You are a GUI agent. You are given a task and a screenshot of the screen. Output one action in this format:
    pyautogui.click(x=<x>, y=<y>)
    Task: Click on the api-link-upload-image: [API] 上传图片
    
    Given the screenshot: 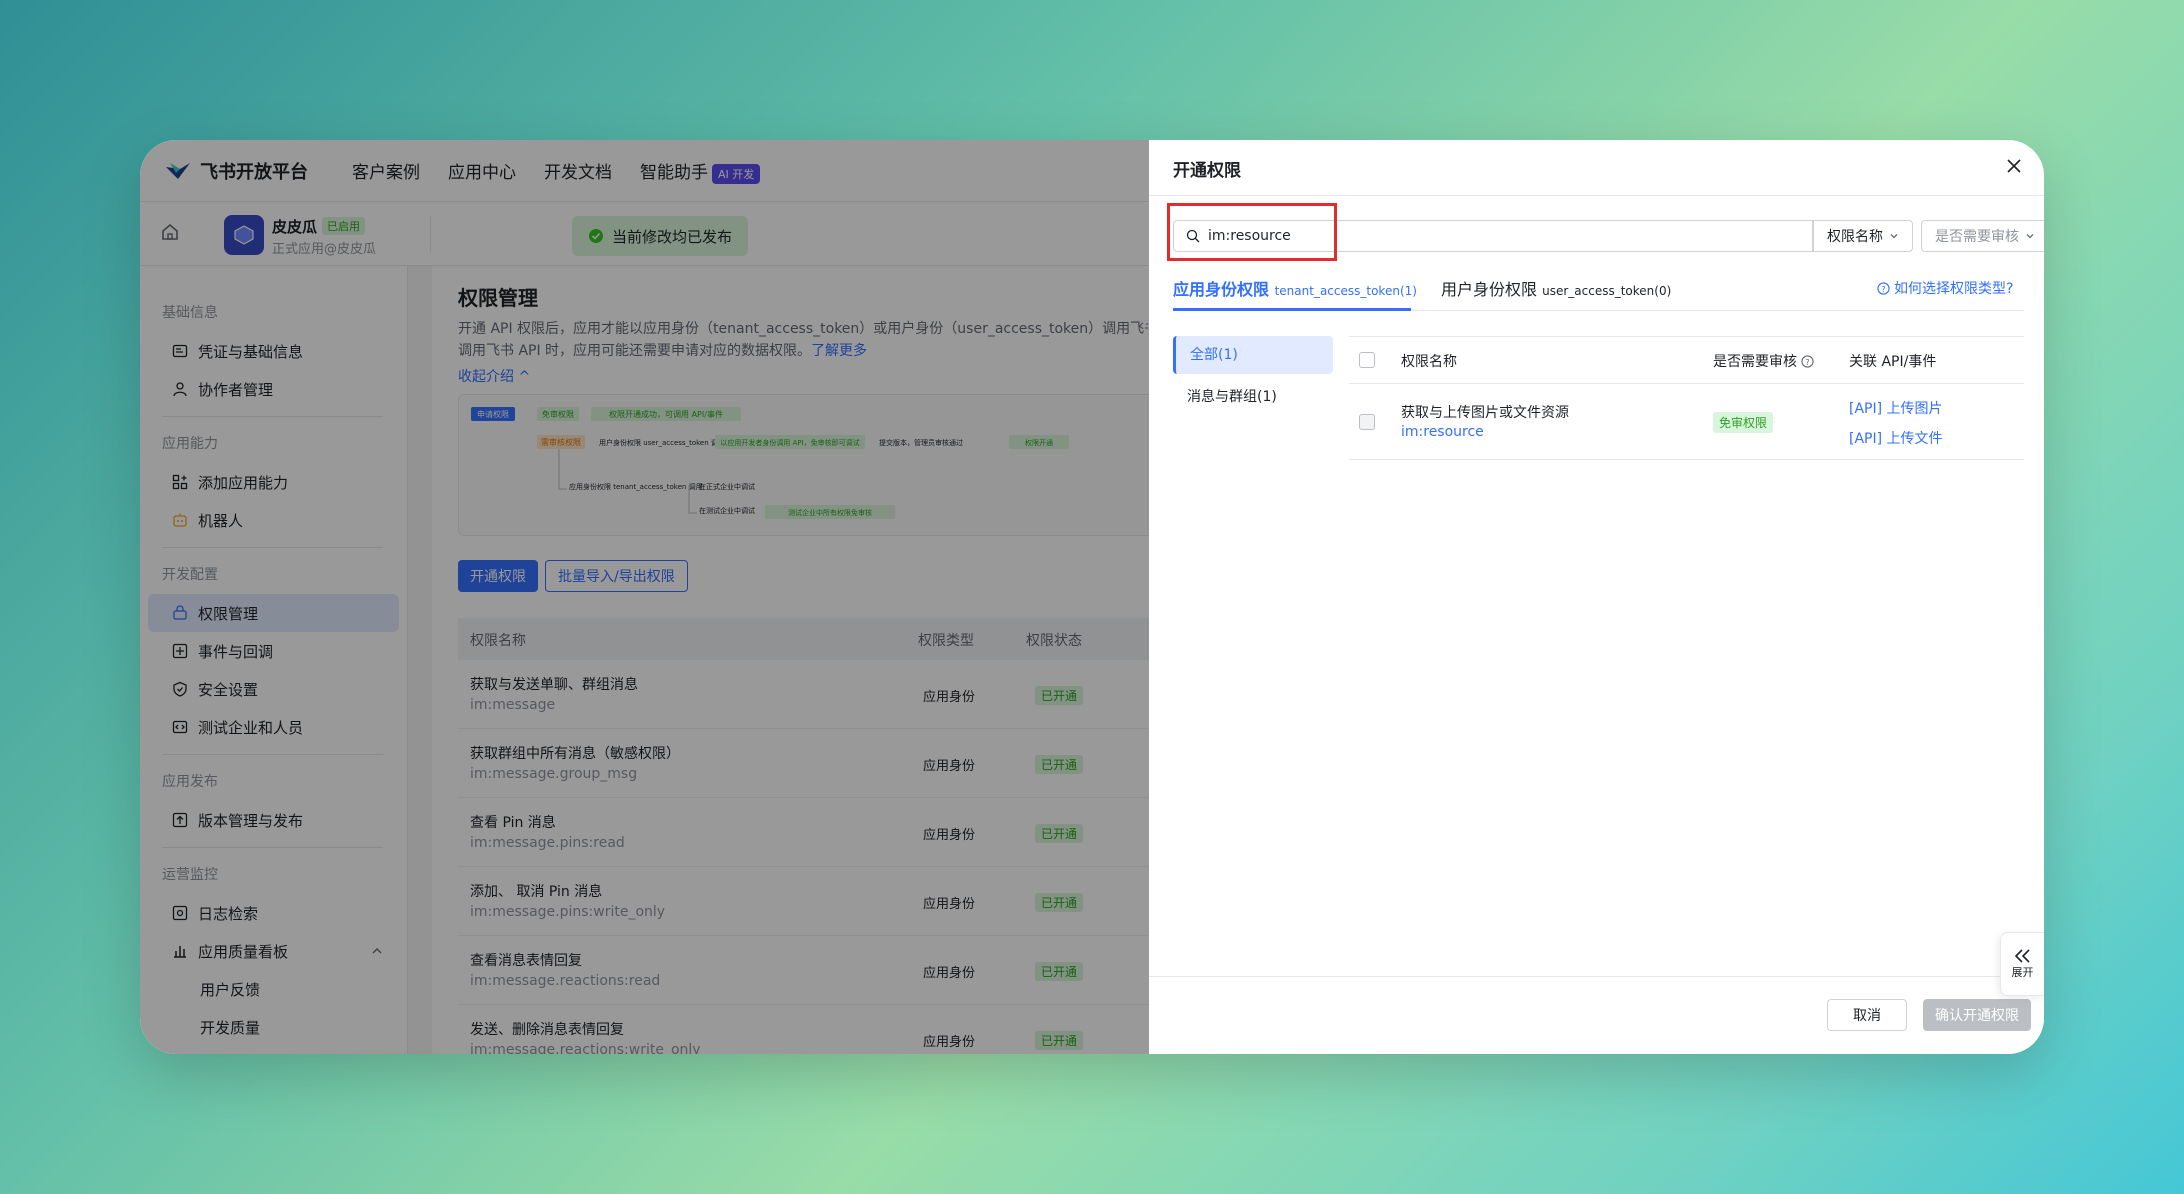 What is the action you would take?
    pyautogui.click(x=1896, y=408)
    